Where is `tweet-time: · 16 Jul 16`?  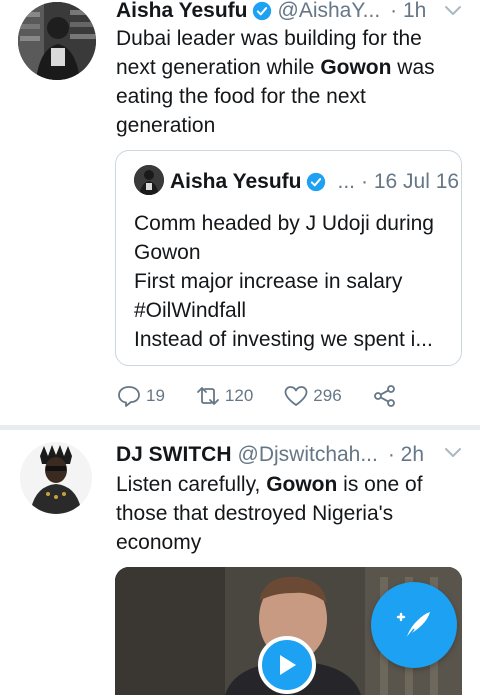 tweet-time: · 16 Jul 16 is located at coordinates (410, 182).